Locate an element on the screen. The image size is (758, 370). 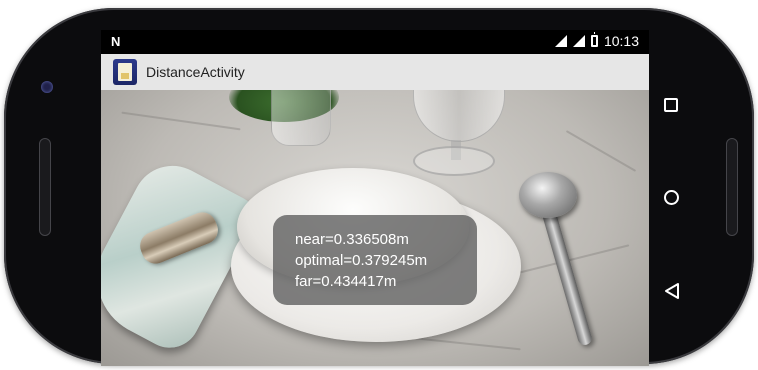
front-camera is located at coordinates (47, 87).